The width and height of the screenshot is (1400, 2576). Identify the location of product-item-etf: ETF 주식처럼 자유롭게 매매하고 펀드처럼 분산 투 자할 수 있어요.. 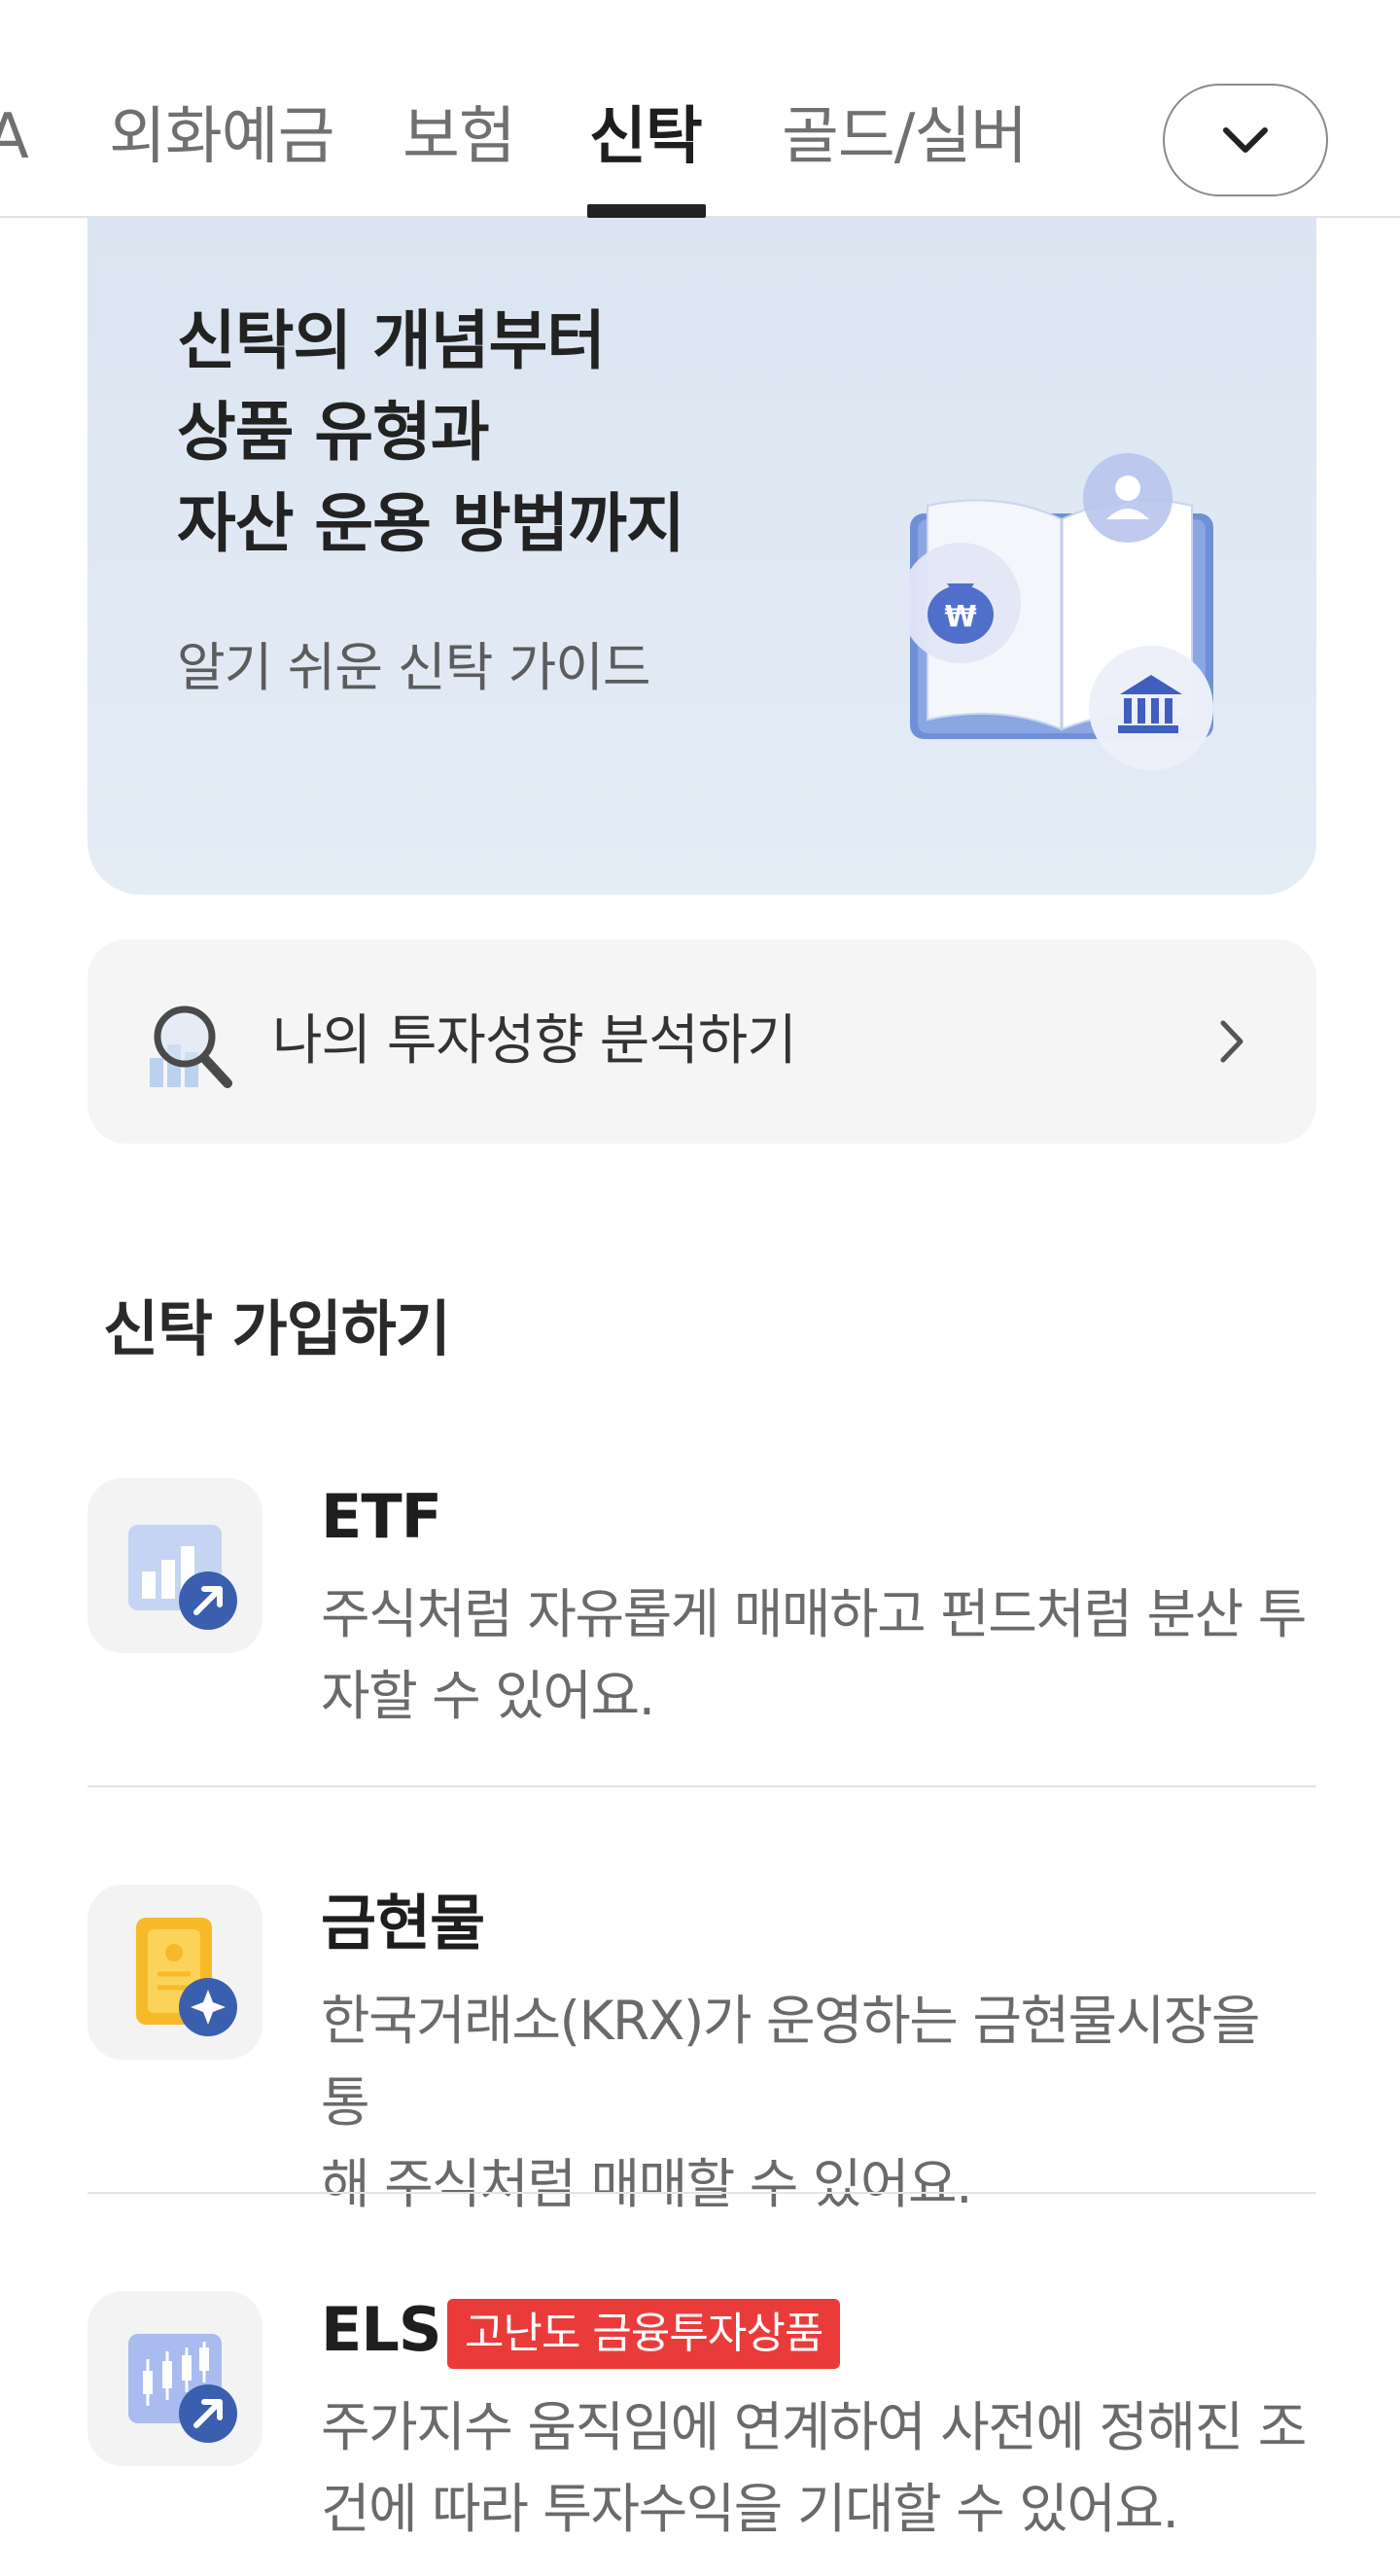
(702, 1603).